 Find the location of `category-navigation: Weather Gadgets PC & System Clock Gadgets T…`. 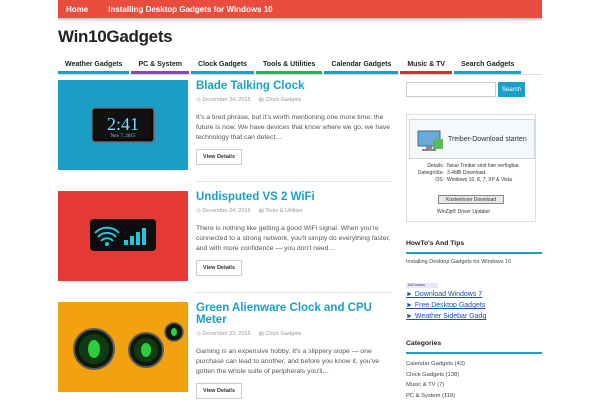

category-navigation: Weather Gadgets PC & System Clock Gadgets T… is located at coordinates (300, 66).